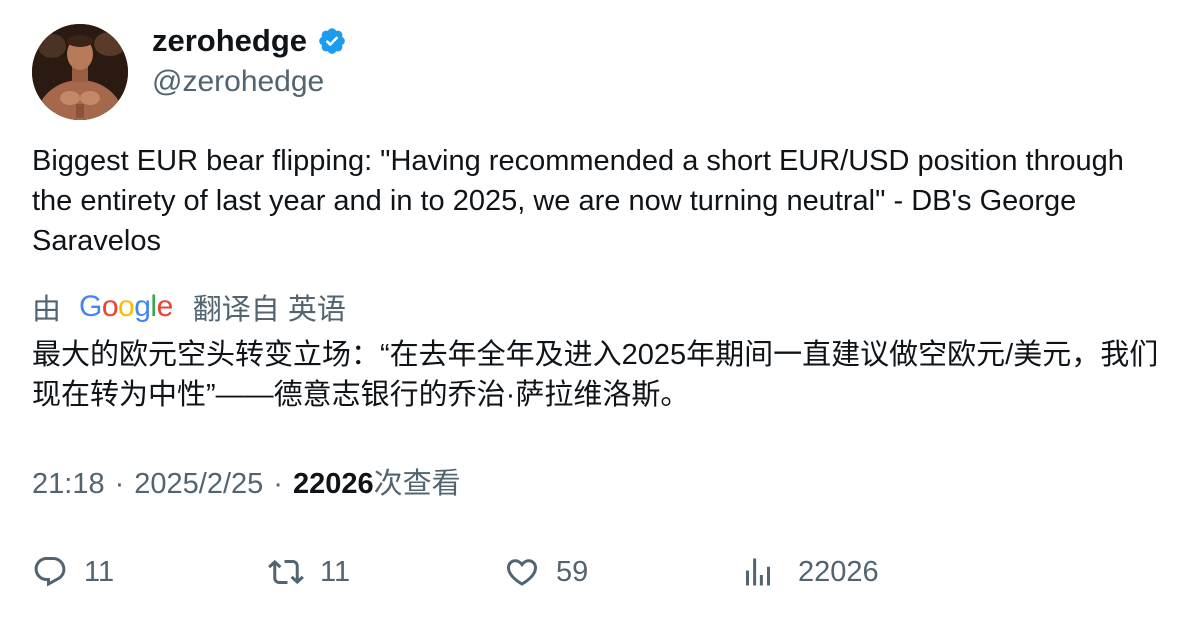 The height and width of the screenshot is (618, 1196). What do you see at coordinates (333, 484) in the screenshot?
I see `views-count: 22026` at bounding box center [333, 484].